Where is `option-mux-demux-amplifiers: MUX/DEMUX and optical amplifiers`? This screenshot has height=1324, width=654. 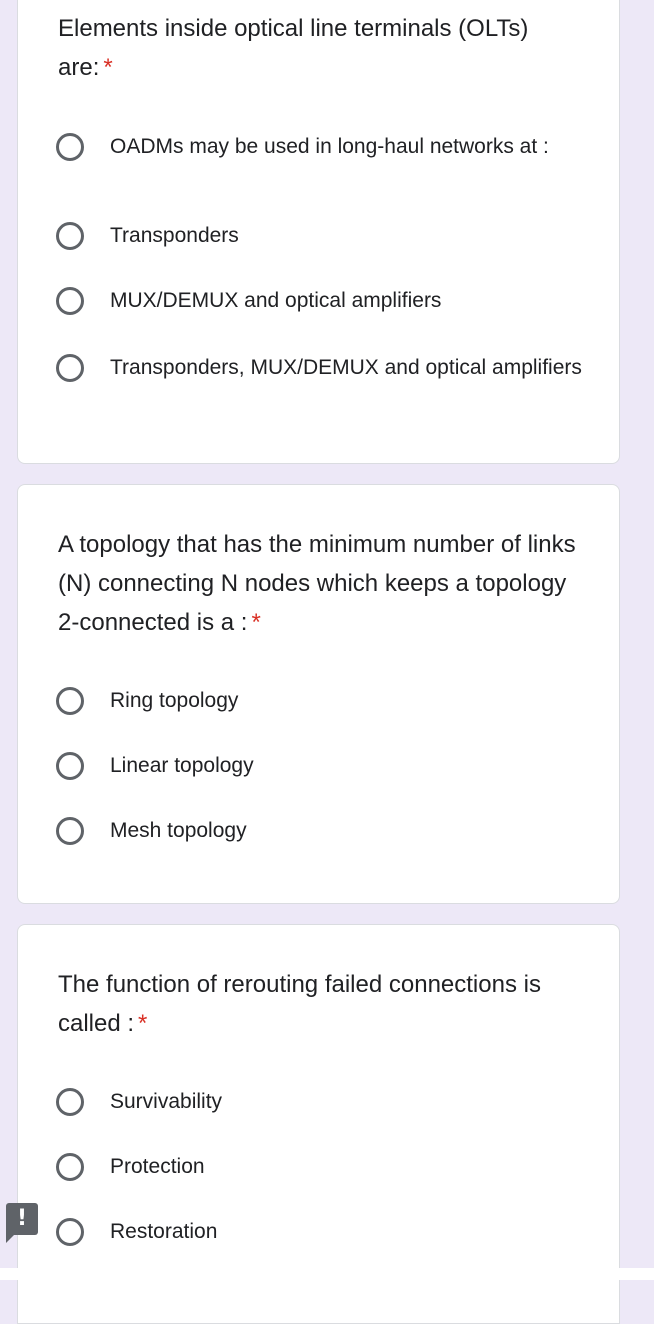 option-mux-demux-amplifiers: MUX/DEMUX and optical amplifiers is located at coordinates (326, 301).